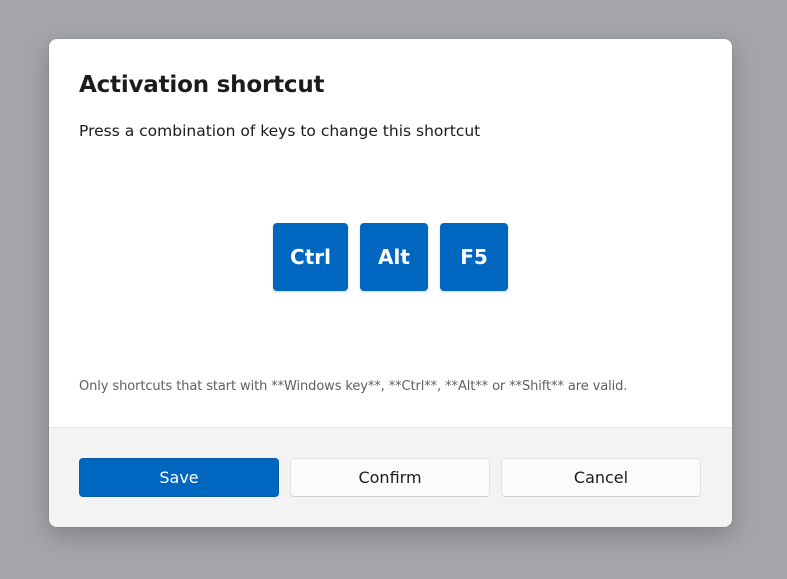 This screenshot has width=787, height=579. What do you see at coordinates (394, 257) in the screenshot?
I see `key-alt: Alt` at bounding box center [394, 257].